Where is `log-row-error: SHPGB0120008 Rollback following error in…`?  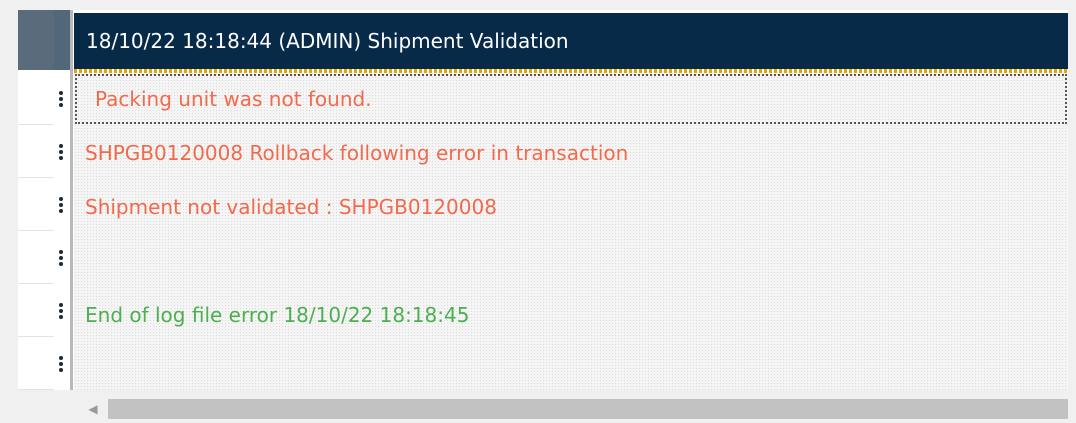 log-row-error: SHPGB0120008 Rollback following error in… is located at coordinates (571, 153).